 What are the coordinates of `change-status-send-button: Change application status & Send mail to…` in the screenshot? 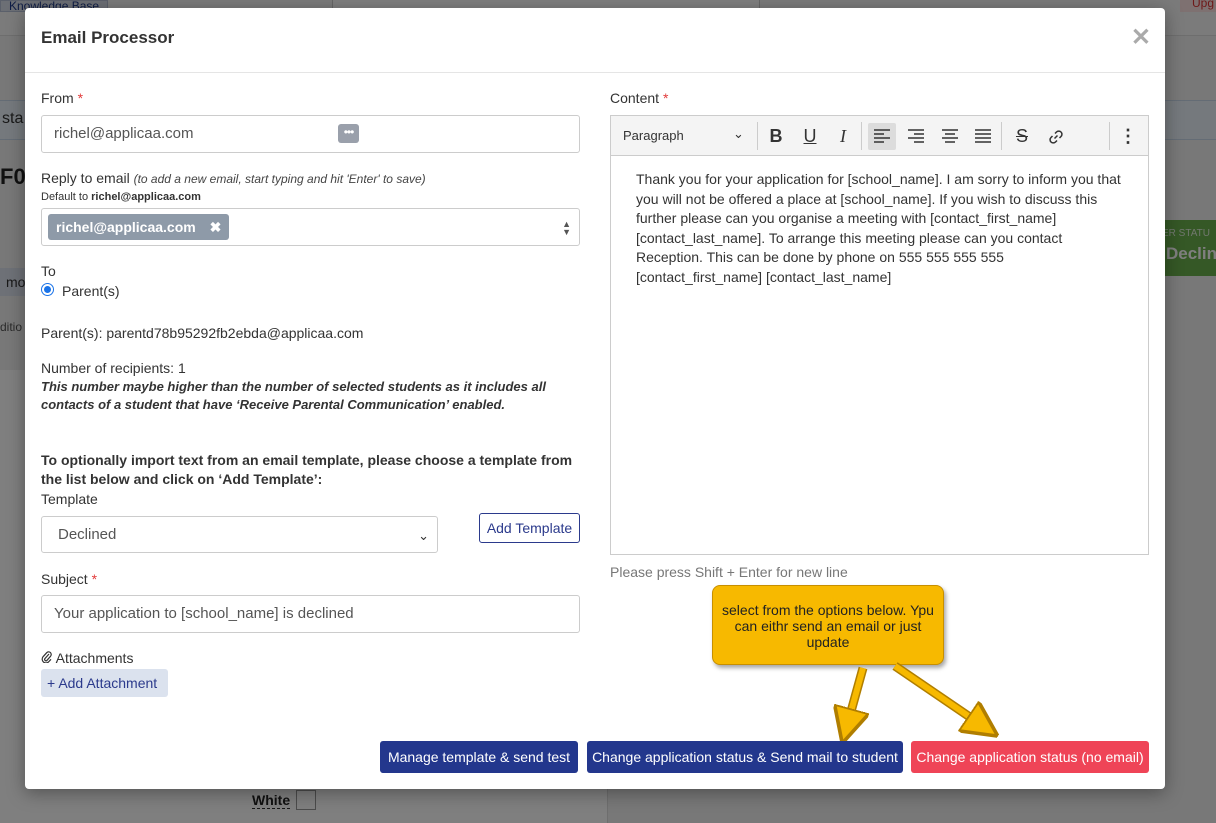 It's located at (745, 757).